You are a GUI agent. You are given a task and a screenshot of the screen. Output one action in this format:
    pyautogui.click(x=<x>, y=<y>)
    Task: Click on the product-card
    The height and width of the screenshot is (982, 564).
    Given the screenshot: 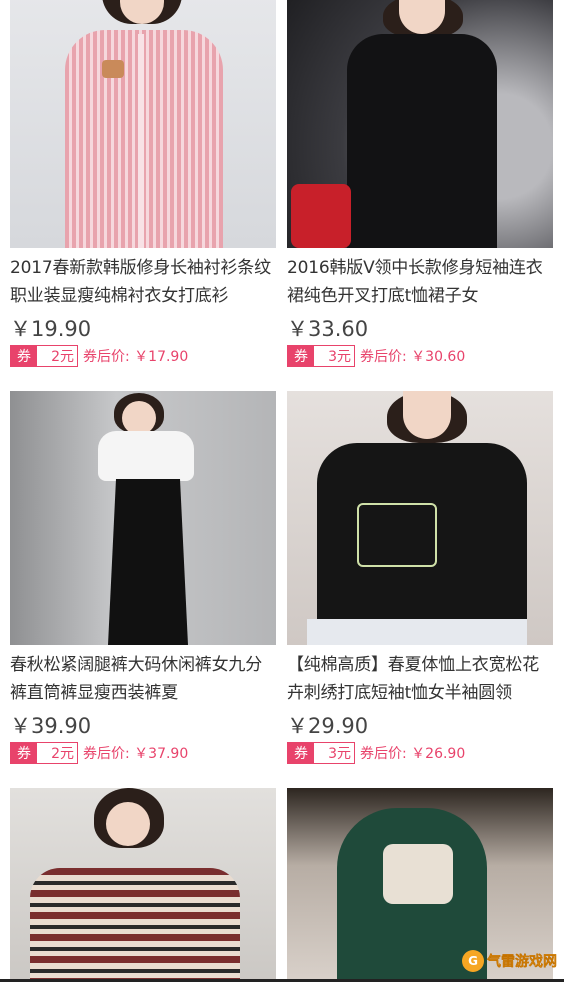 What is the action you would take?
    pyautogui.click(x=143, y=885)
    